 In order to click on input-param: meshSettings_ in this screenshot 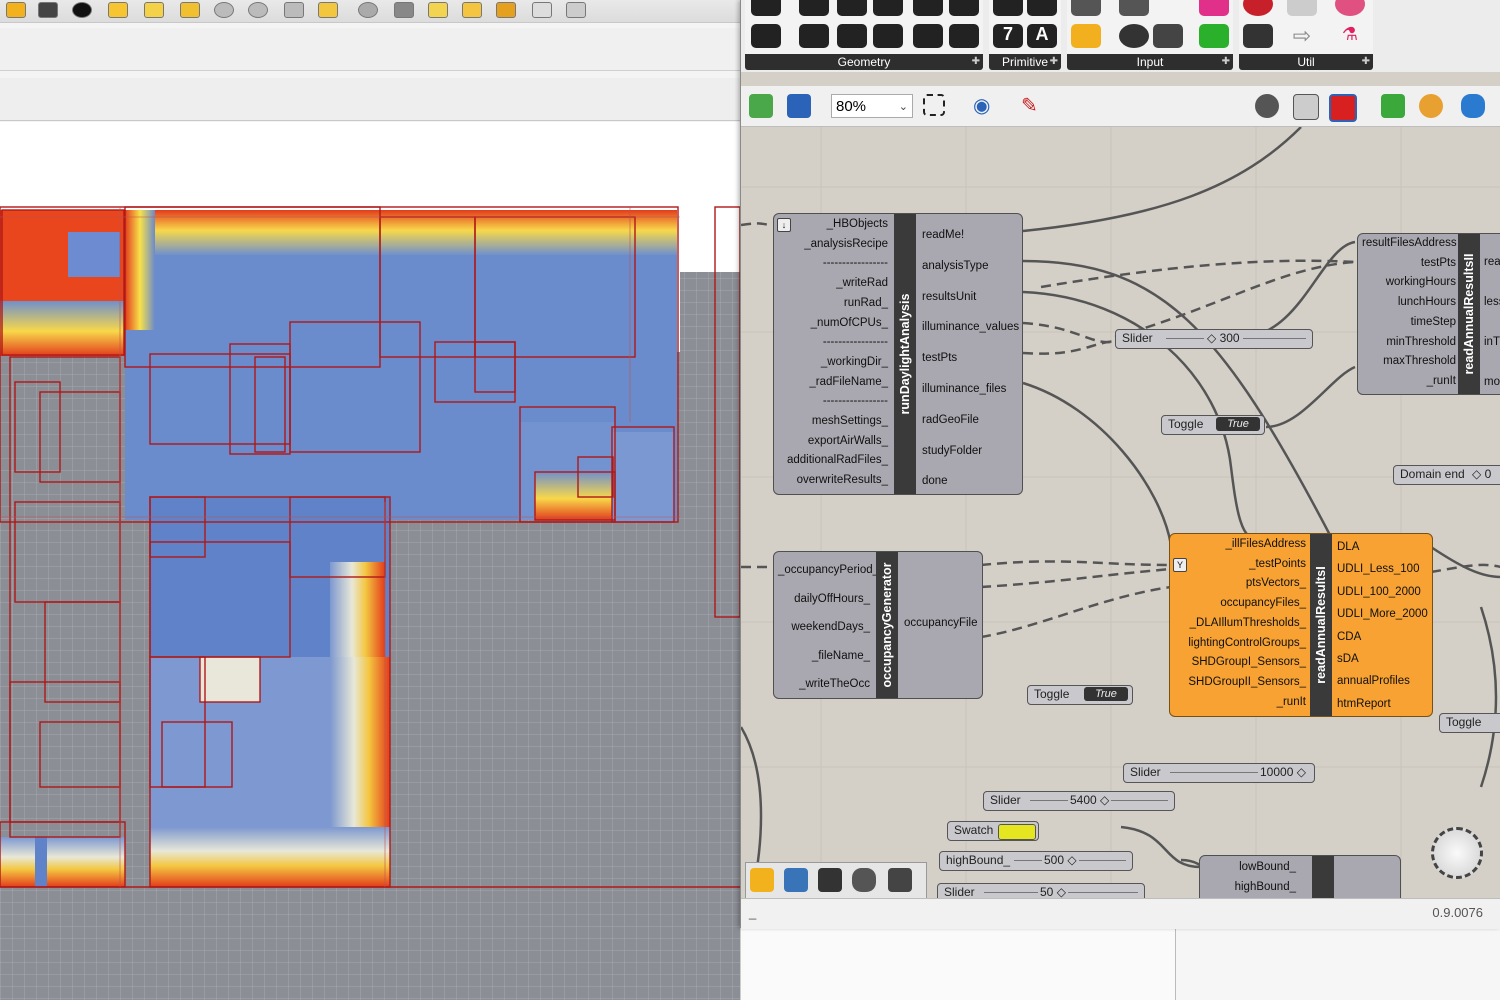, I will do `click(836, 422)`.